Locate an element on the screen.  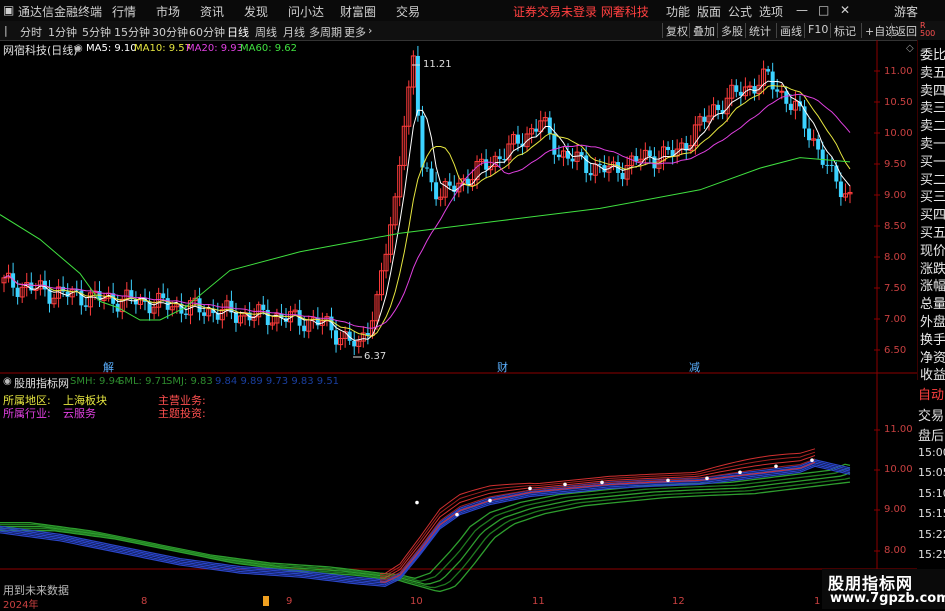
period-1min: 1分钟 is located at coordinates (62, 32).